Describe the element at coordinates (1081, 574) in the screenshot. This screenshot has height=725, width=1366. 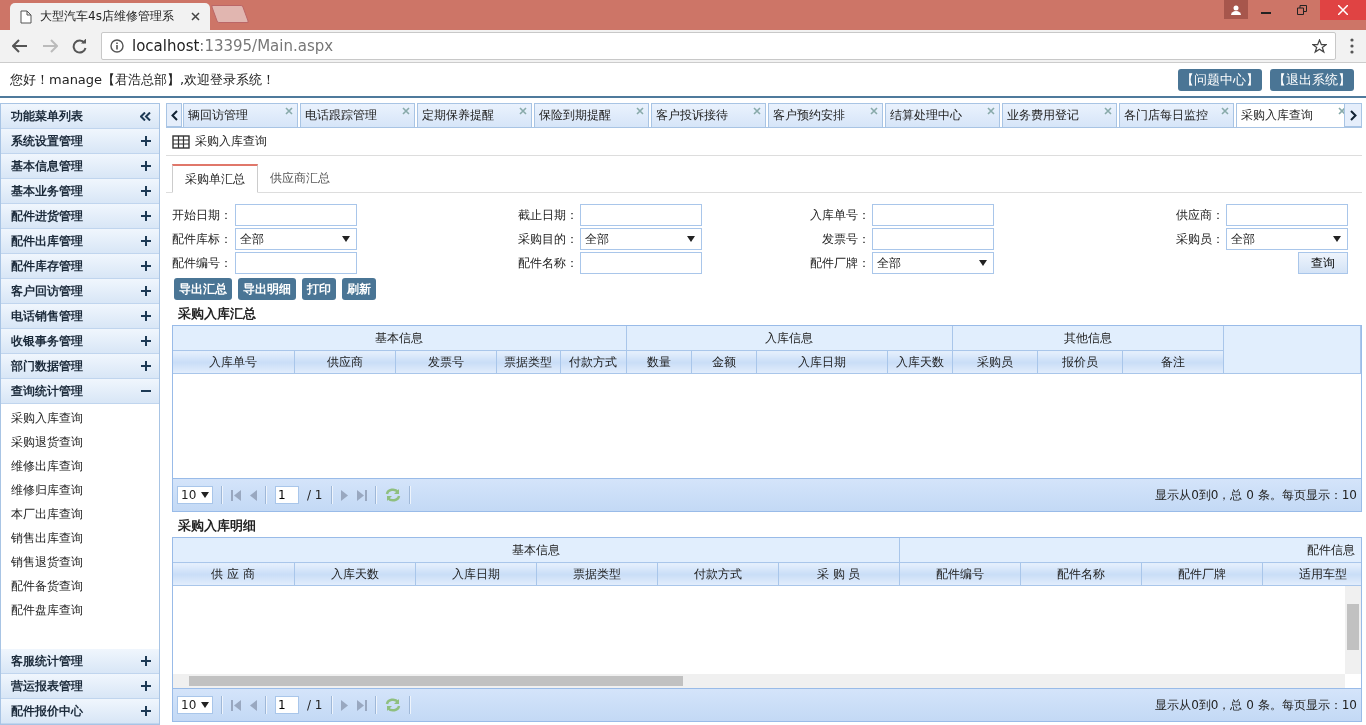
I see `column-header: 配件名称` at that location.